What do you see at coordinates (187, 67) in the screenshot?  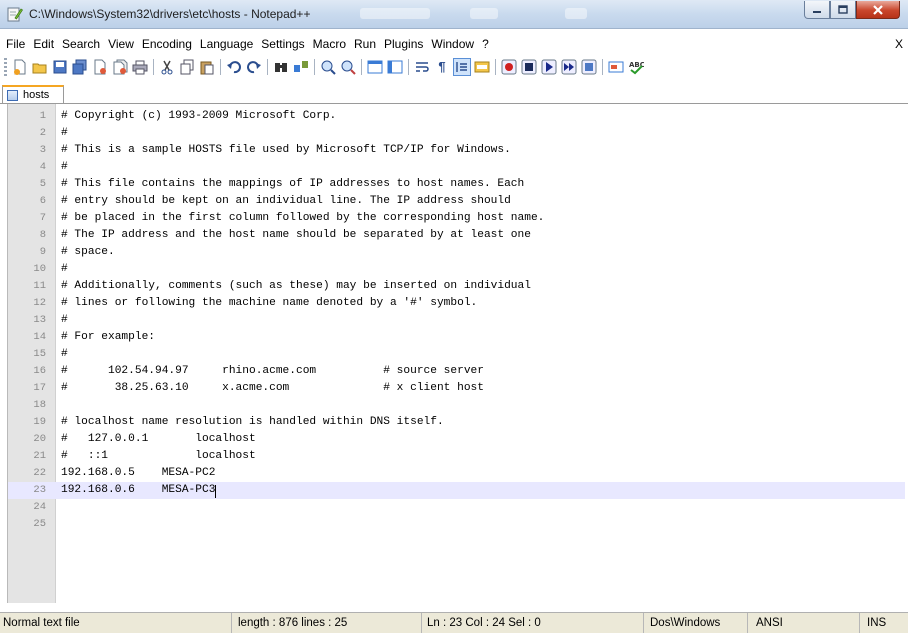 I see `copy-icon` at bounding box center [187, 67].